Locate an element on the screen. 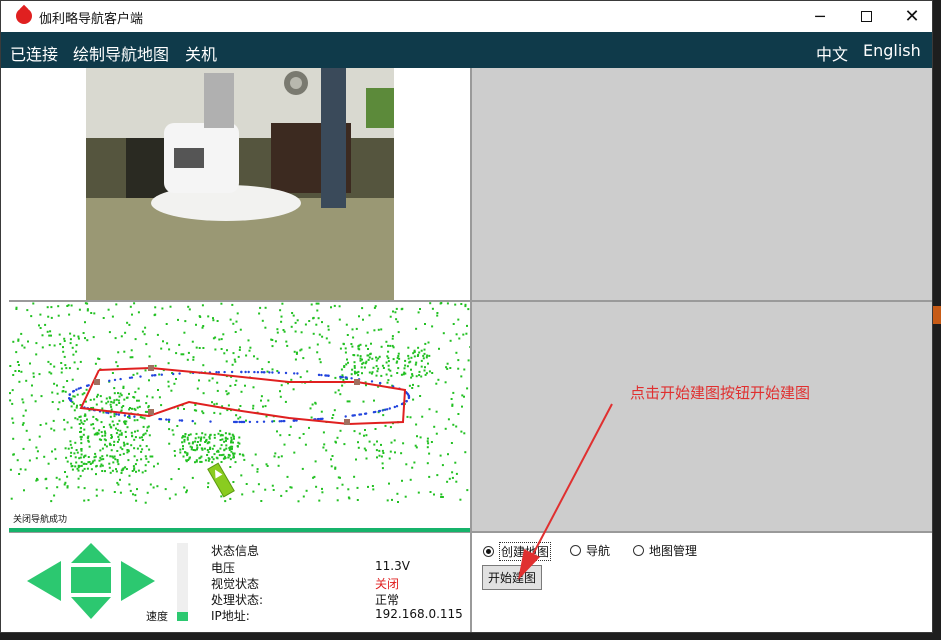 The width and height of the screenshot is (941, 640). arrow-right-button is located at coordinates (138, 581).